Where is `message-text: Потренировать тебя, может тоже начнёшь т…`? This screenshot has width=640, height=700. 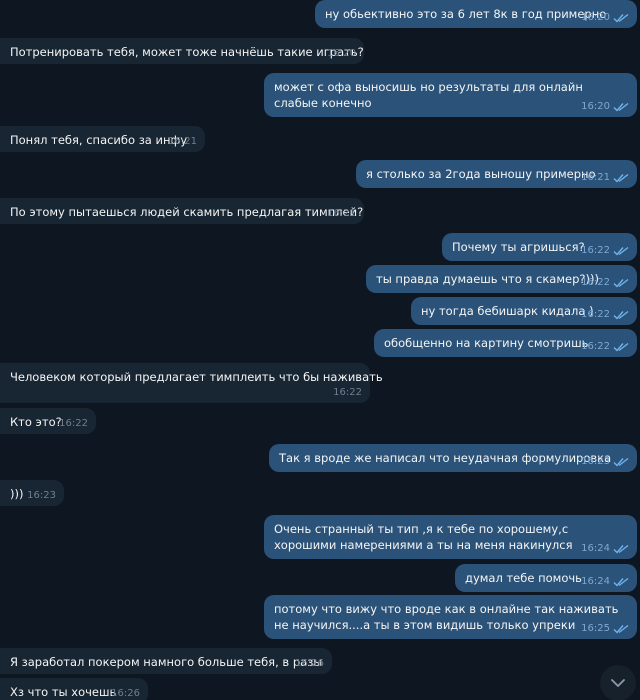 message-text: Потренировать тебя, может тоже начнёшь т… is located at coordinates (187, 52).